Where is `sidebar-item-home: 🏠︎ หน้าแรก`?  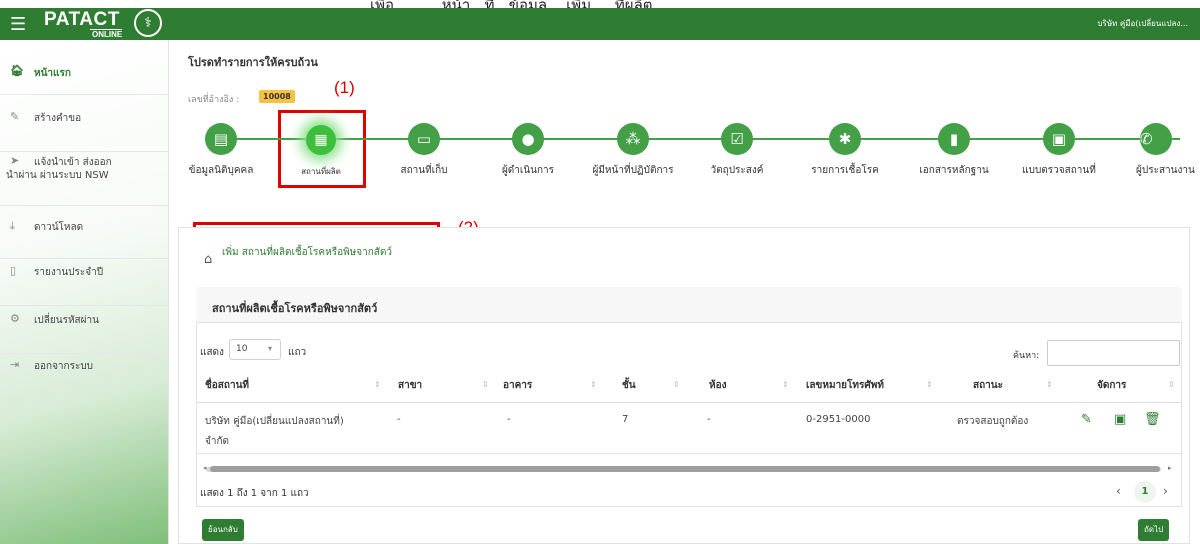 sidebar-item-home: 🏠︎ หน้าแรก is located at coordinates (84, 78).